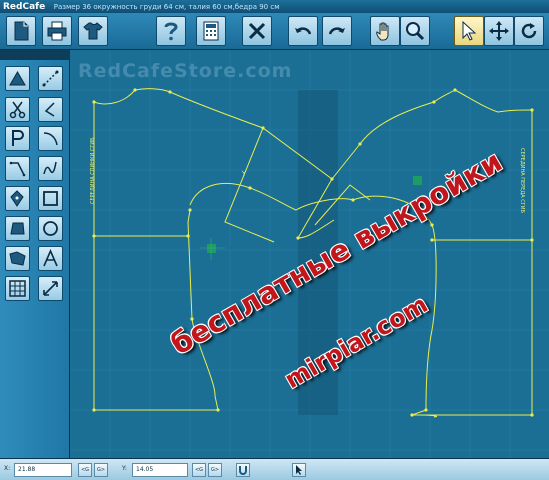 This screenshot has width=549, height=480. Describe the element at coordinates (93, 170) in the screenshot. I see `back-center-label: СЕРЕДИНА СПИНКИ СГИБ` at that location.